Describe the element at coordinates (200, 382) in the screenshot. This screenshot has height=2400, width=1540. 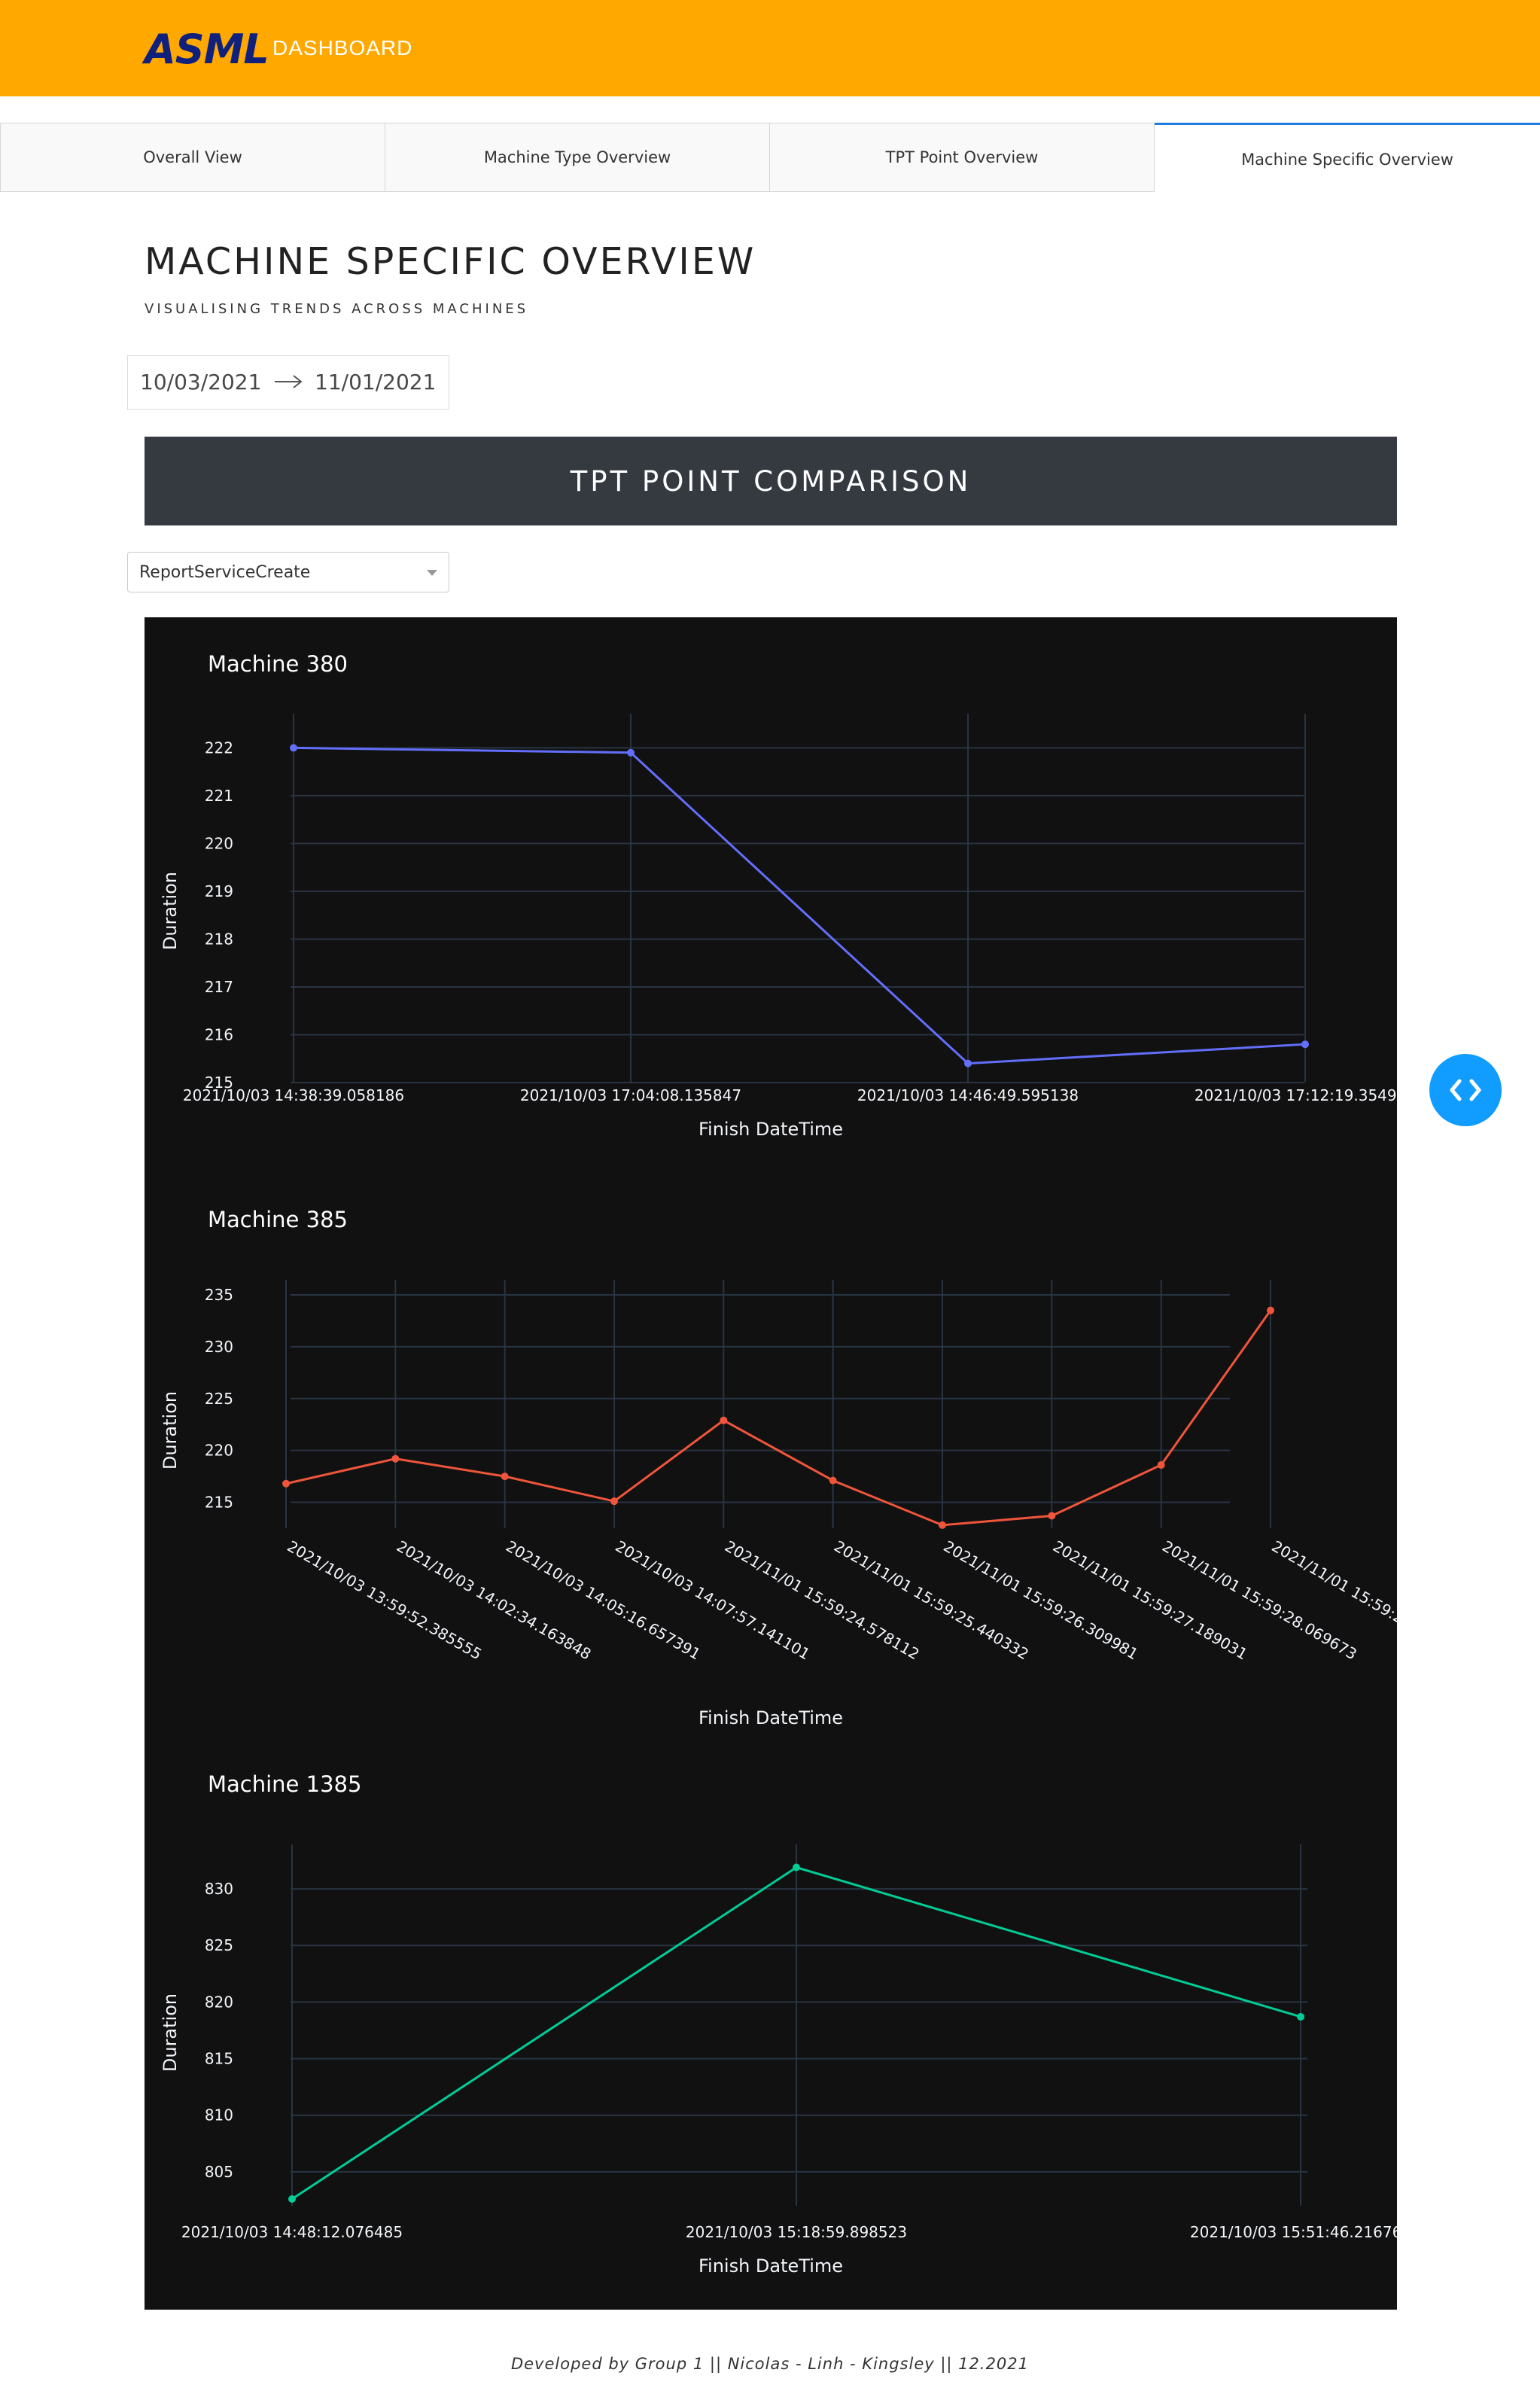
I see `date-start-input: 10/03/2021` at that location.